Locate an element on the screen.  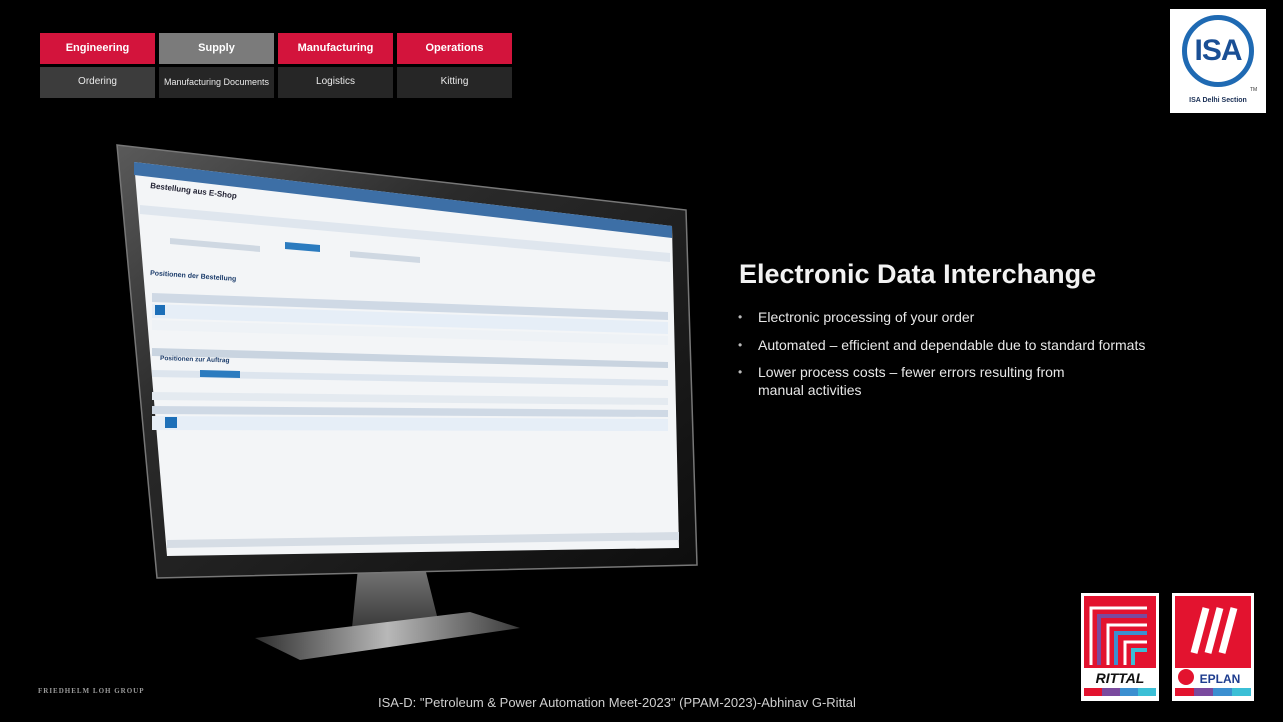
isa-trademark: TM is located at coordinates (1254, 90).